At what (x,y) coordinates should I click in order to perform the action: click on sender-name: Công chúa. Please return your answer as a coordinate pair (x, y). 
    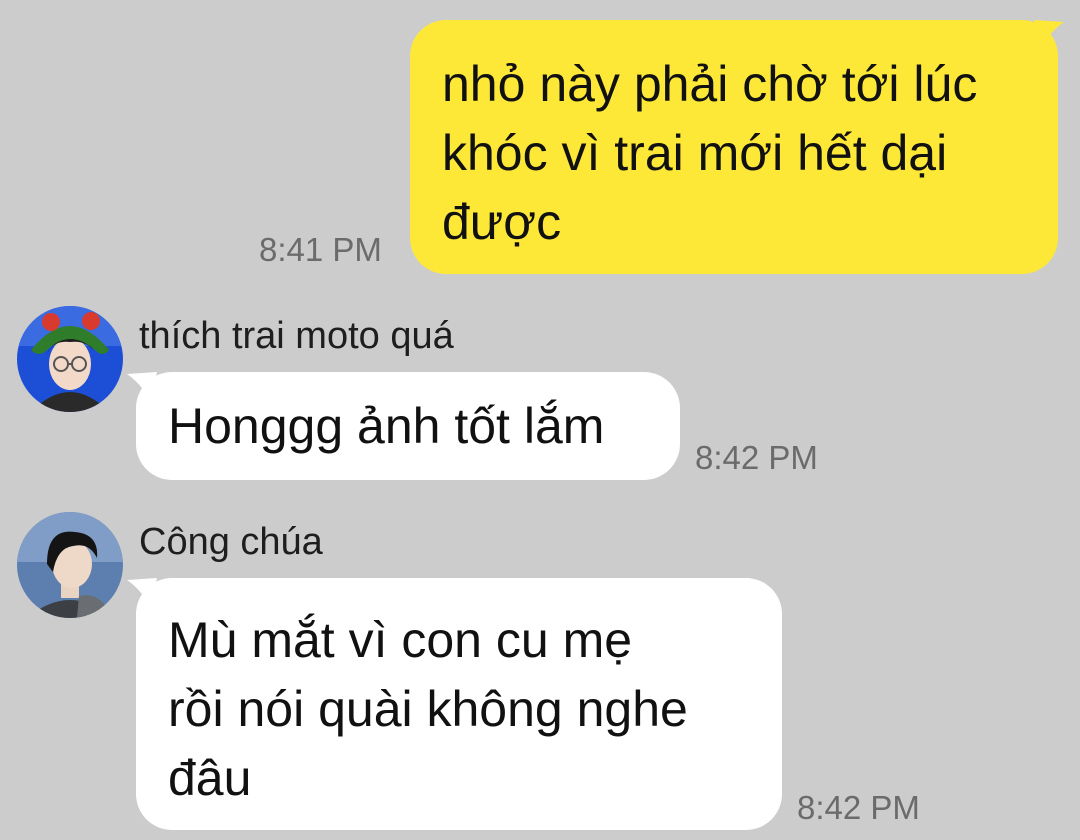
    Looking at the image, I should click on (231, 542).